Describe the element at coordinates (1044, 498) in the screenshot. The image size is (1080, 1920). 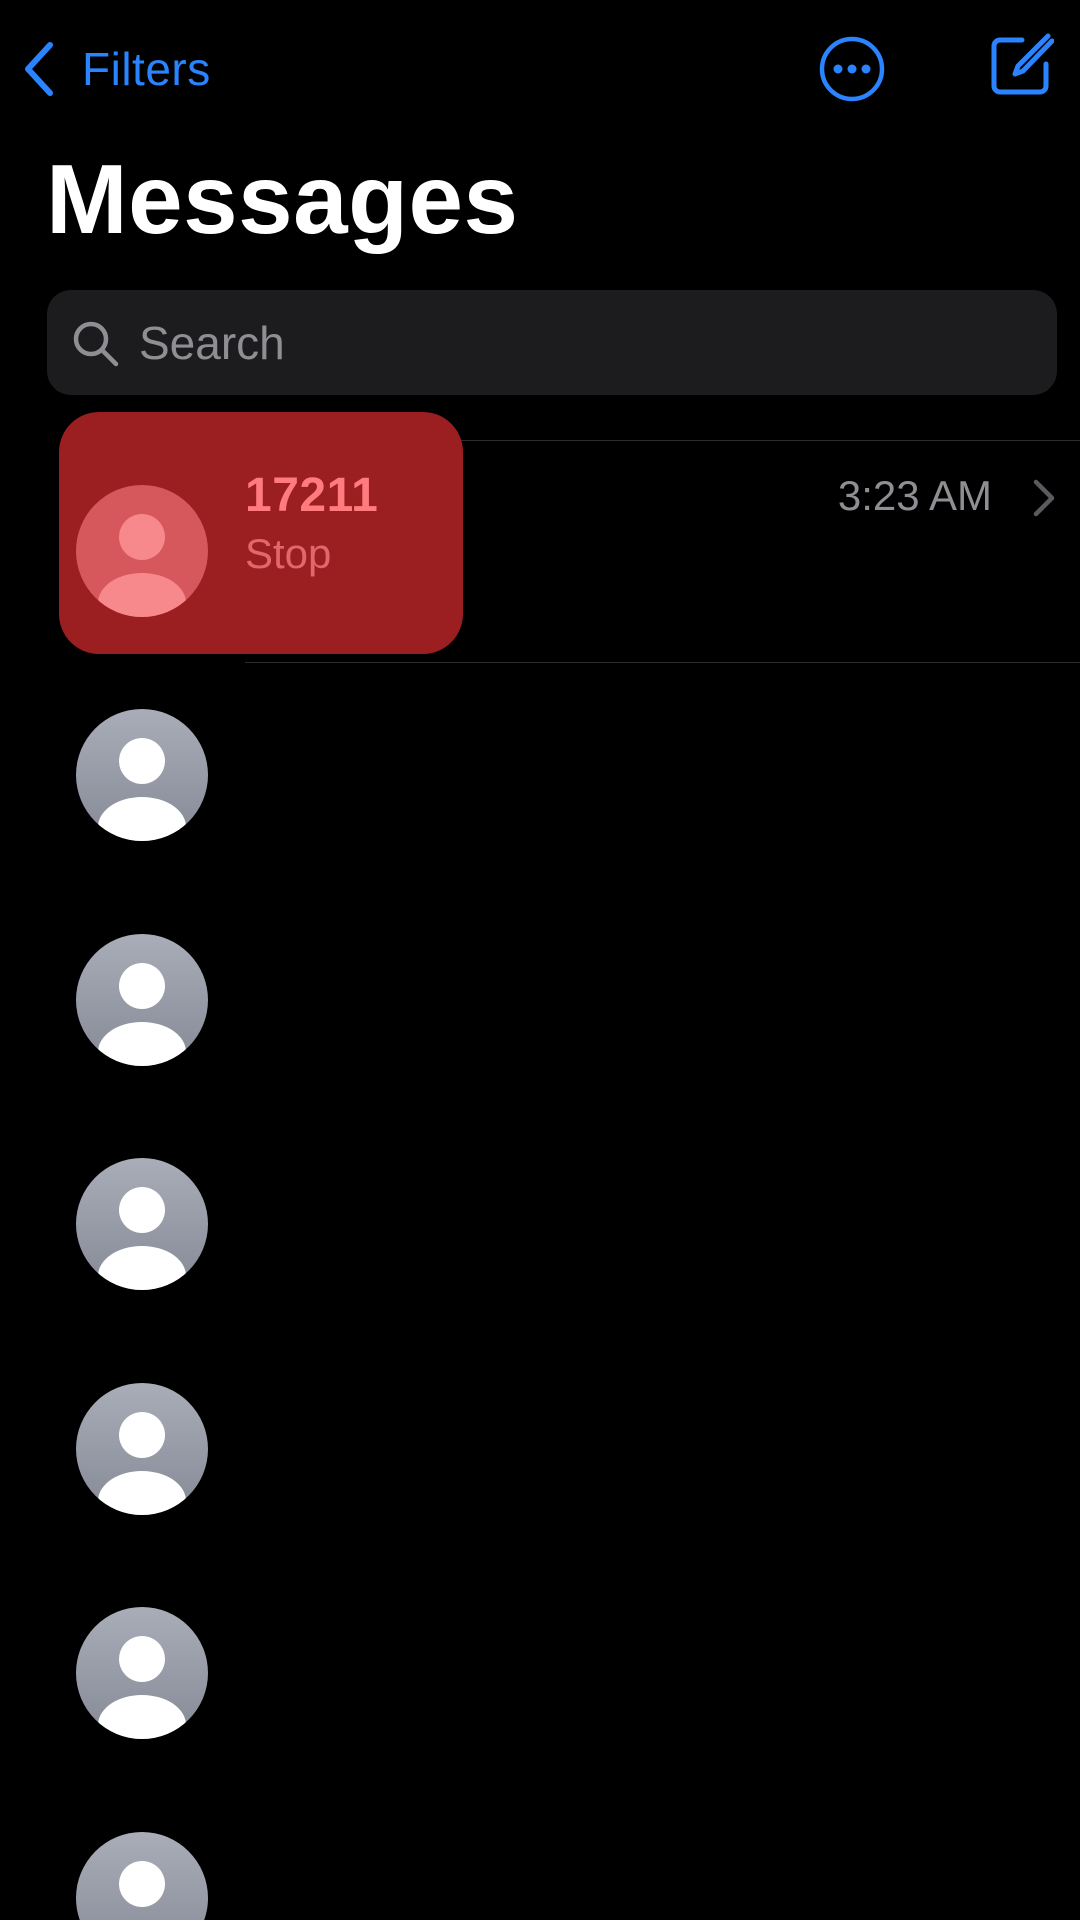
I see `chevron-right-icon` at that location.